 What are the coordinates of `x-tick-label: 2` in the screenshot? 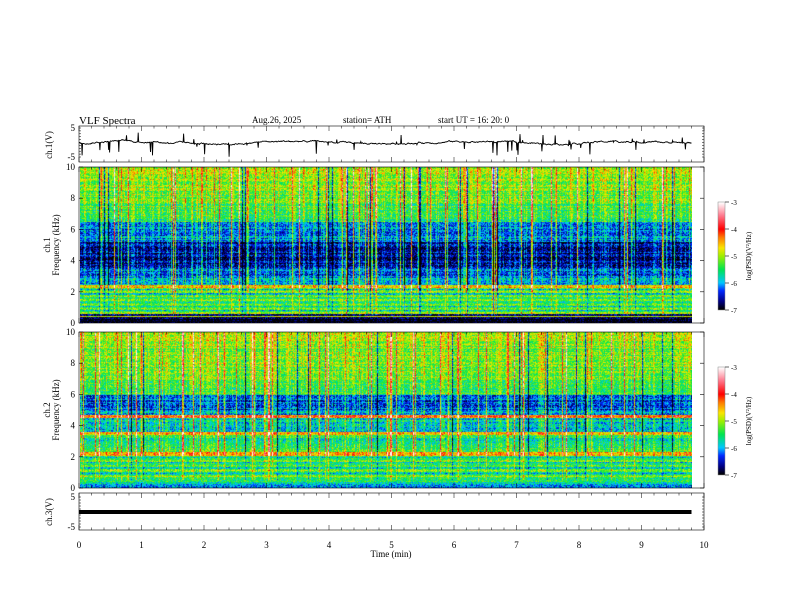 It's located at (204, 545).